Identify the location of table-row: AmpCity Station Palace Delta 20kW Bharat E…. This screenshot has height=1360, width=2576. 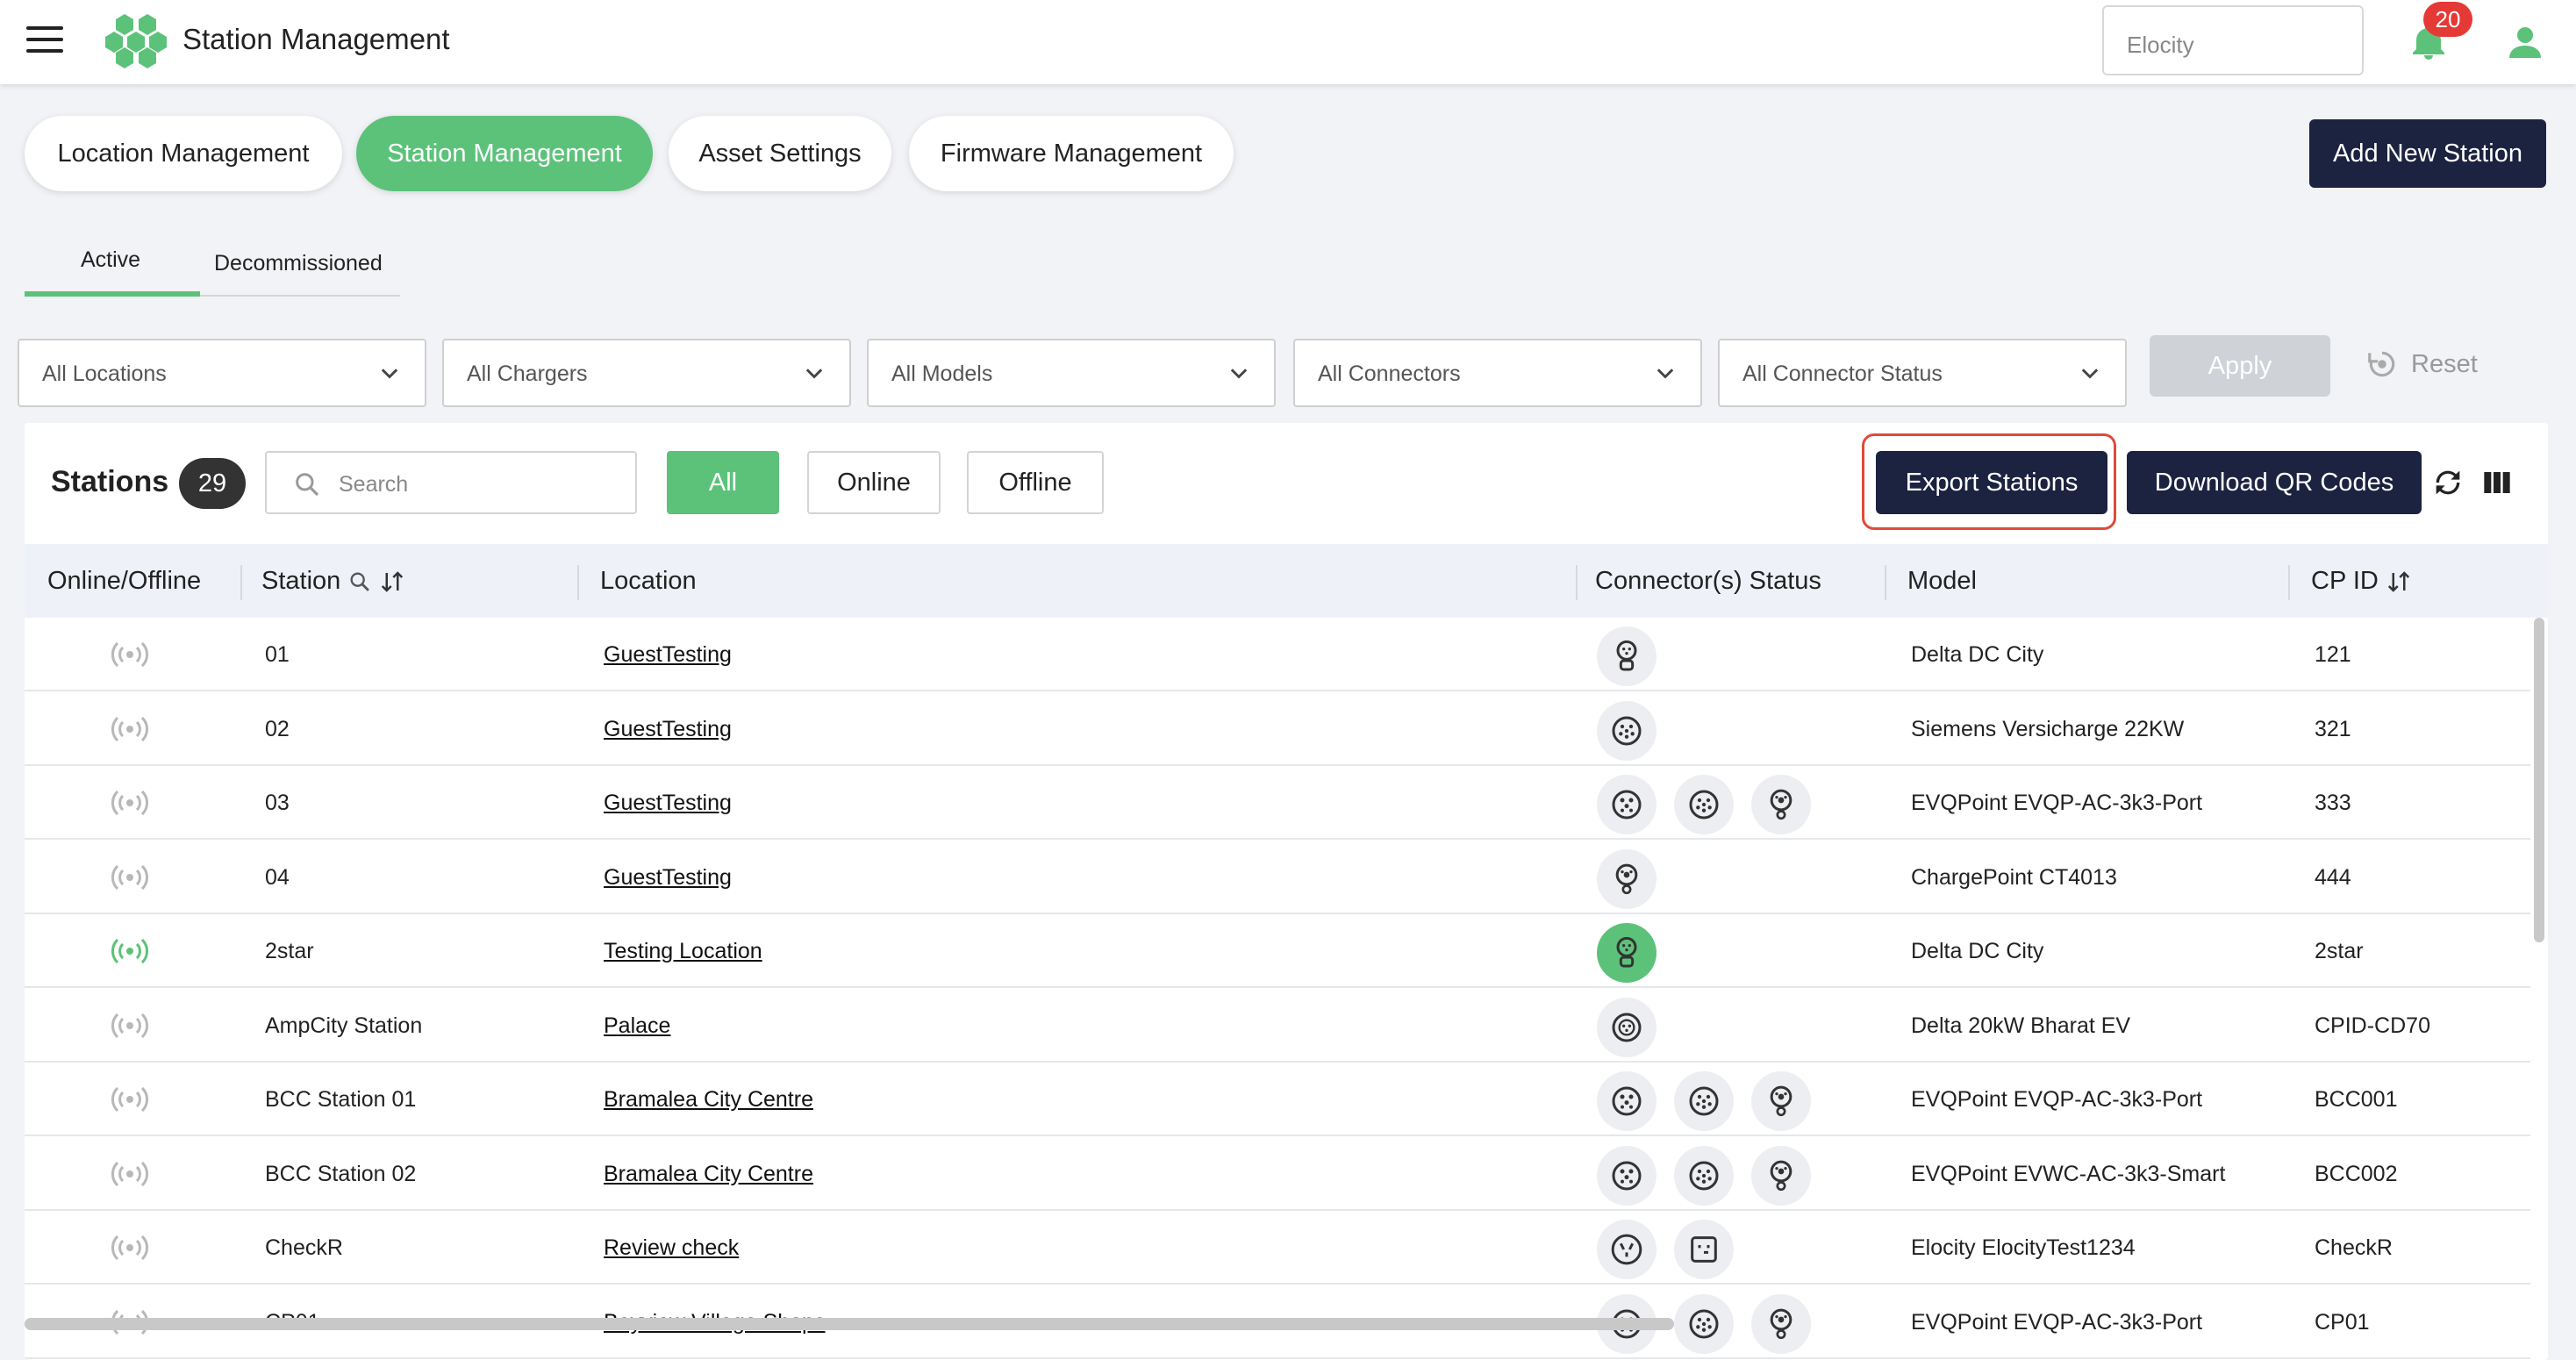
(1277, 1025).